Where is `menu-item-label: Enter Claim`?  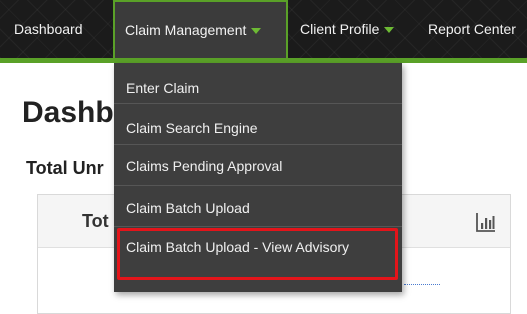
menu-item-label: Enter Claim is located at coordinates (163, 88).